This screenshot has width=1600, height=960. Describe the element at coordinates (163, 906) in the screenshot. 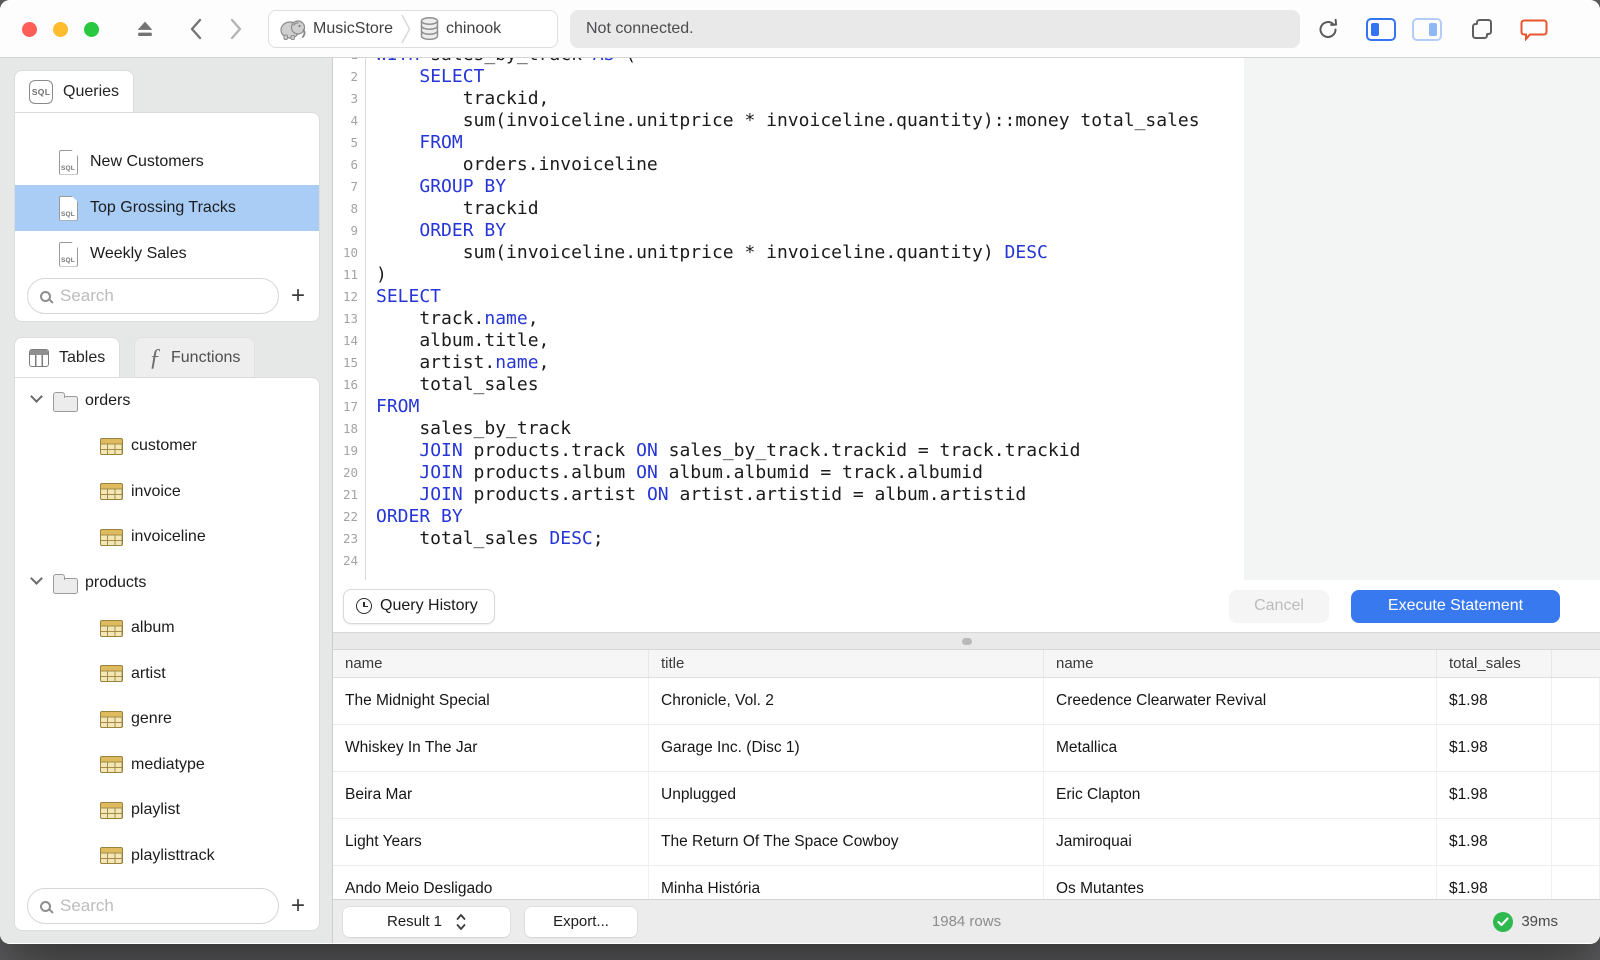

I see `tables-search-input` at that location.